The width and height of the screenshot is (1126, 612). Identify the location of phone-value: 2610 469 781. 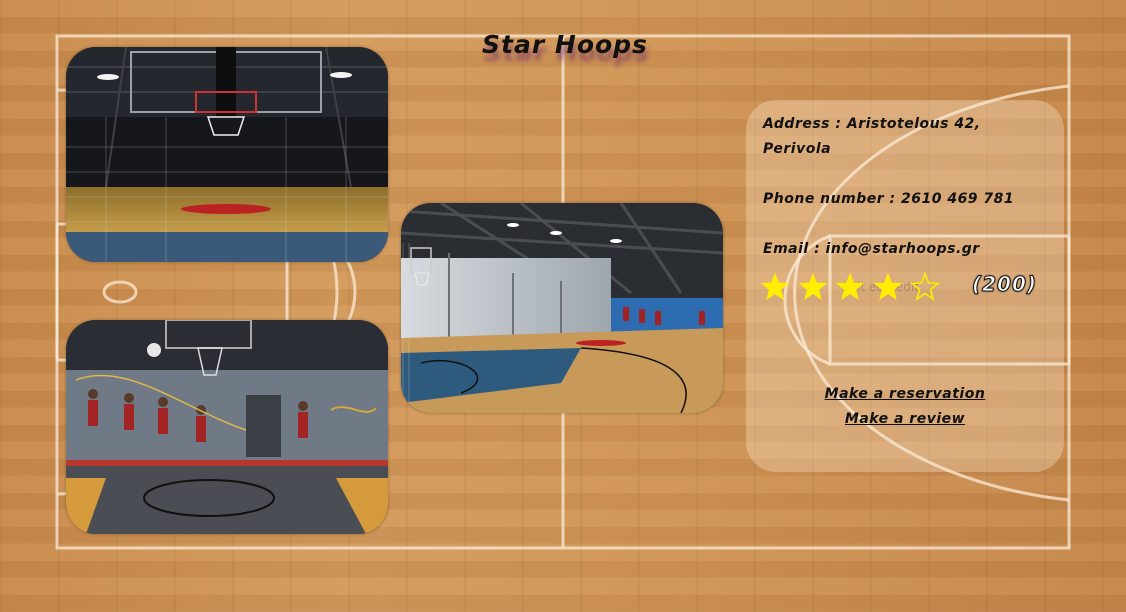
(957, 199).